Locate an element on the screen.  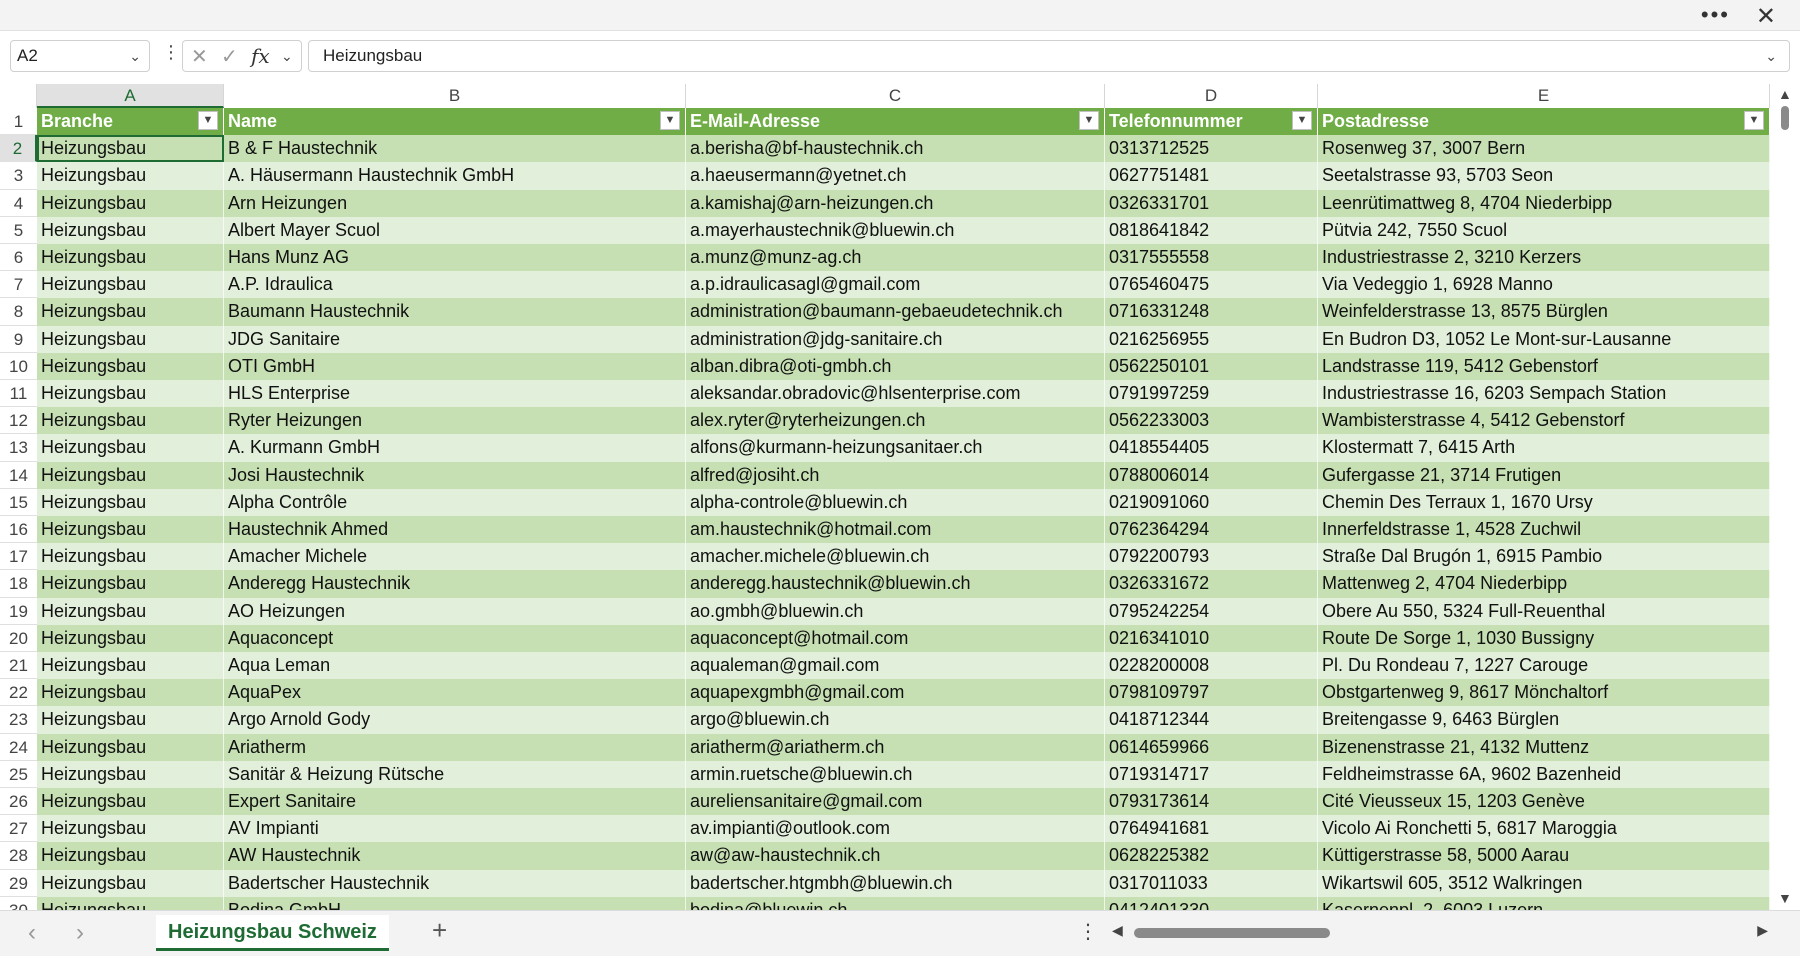
table-cell-email: aqualeman@gmail.com is located at coordinates (895, 666).